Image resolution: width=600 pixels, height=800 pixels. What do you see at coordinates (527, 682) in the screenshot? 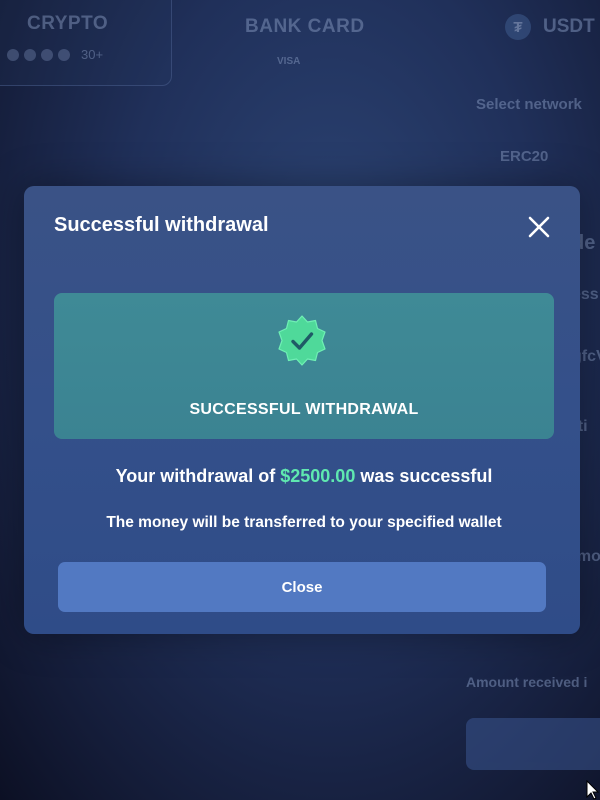
I see `amount-received-label: Amount received i` at bounding box center [527, 682].